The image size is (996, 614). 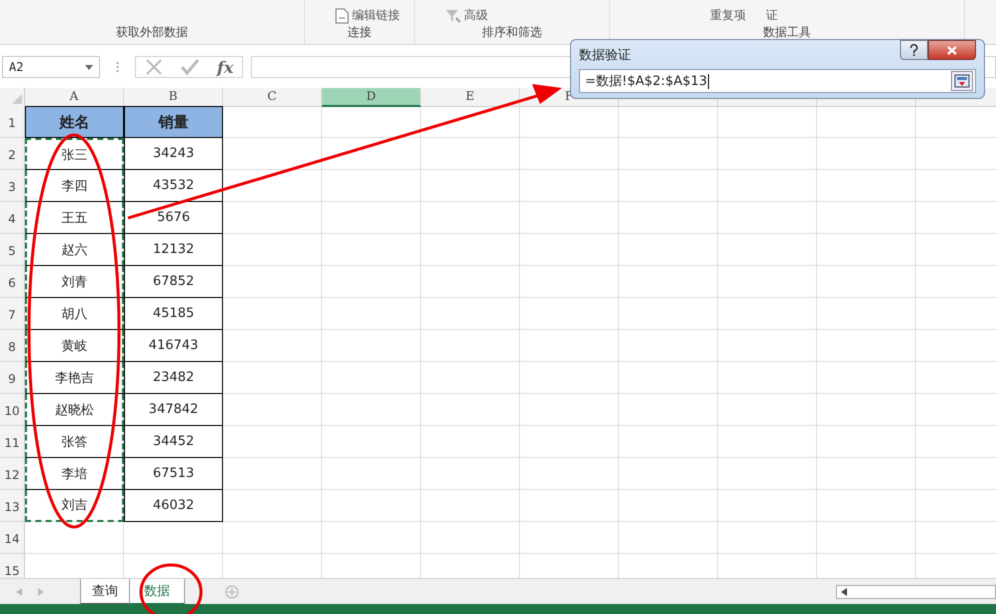 I want to click on row-header: 3, so click(x=12, y=186).